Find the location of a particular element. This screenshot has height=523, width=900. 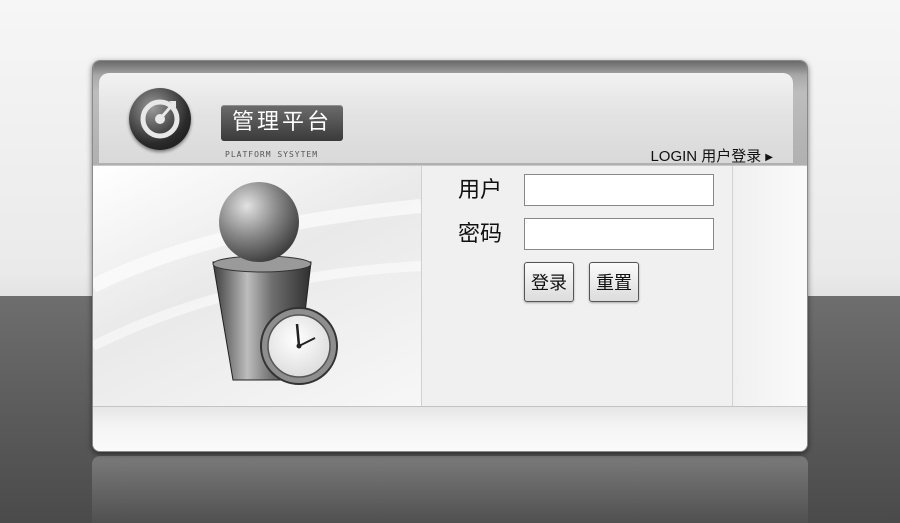

password-input is located at coordinates (619, 234).